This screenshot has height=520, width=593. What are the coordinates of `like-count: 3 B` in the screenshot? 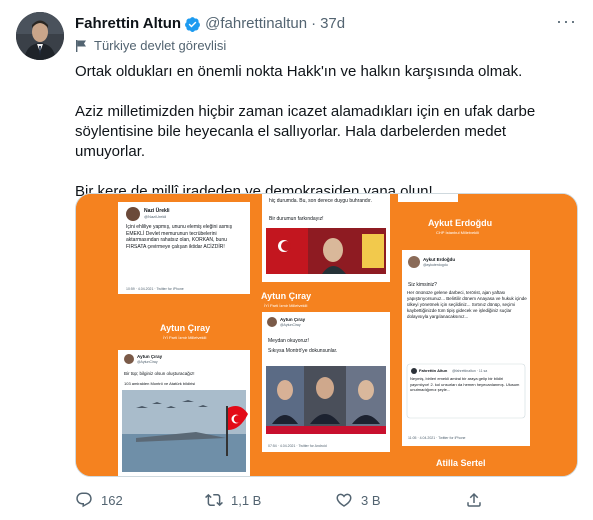 It's located at (371, 500).